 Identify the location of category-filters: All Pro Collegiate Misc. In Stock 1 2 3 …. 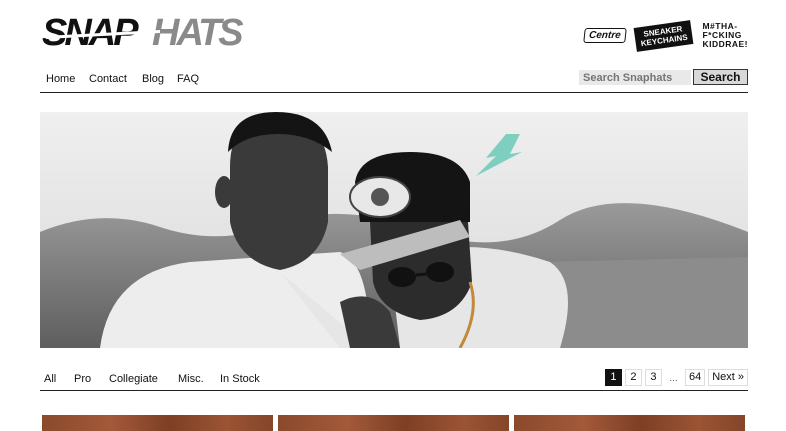
(394, 380).